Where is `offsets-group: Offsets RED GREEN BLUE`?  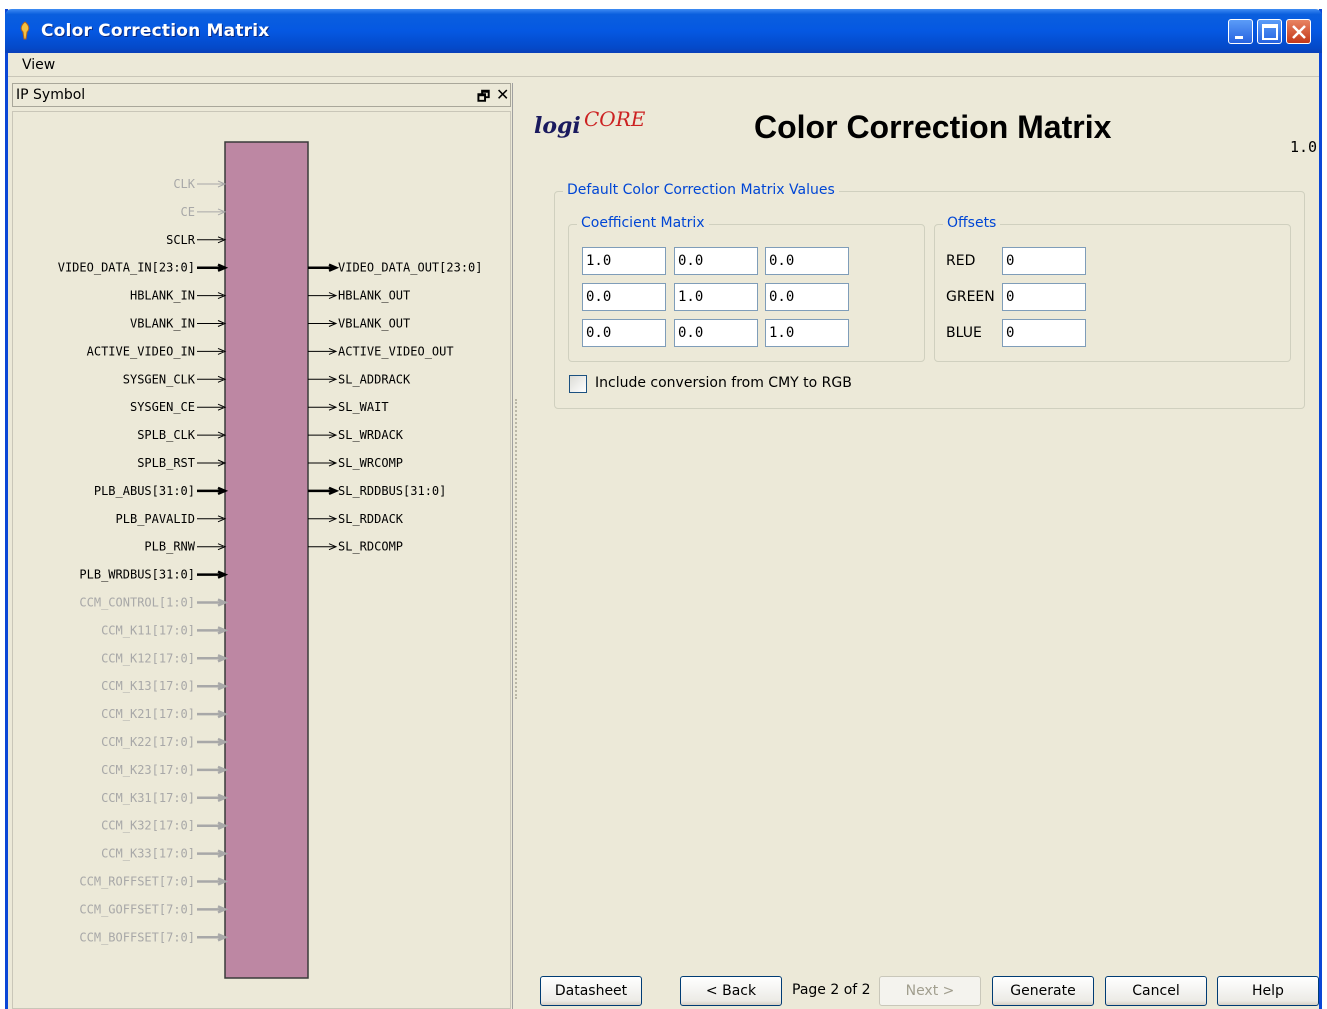
offsets-group: Offsets RED GREEN BLUE is located at coordinates (1112, 288).